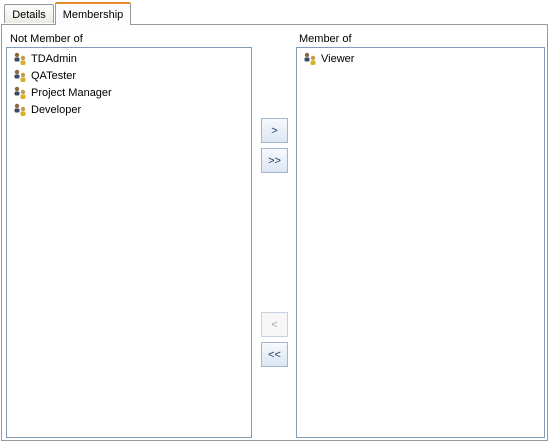 This screenshot has width=550, height=443. What do you see at coordinates (275, 12) in the screenshot?
I see `tab-strip: Details Membership` at bounding box center [275, 12].